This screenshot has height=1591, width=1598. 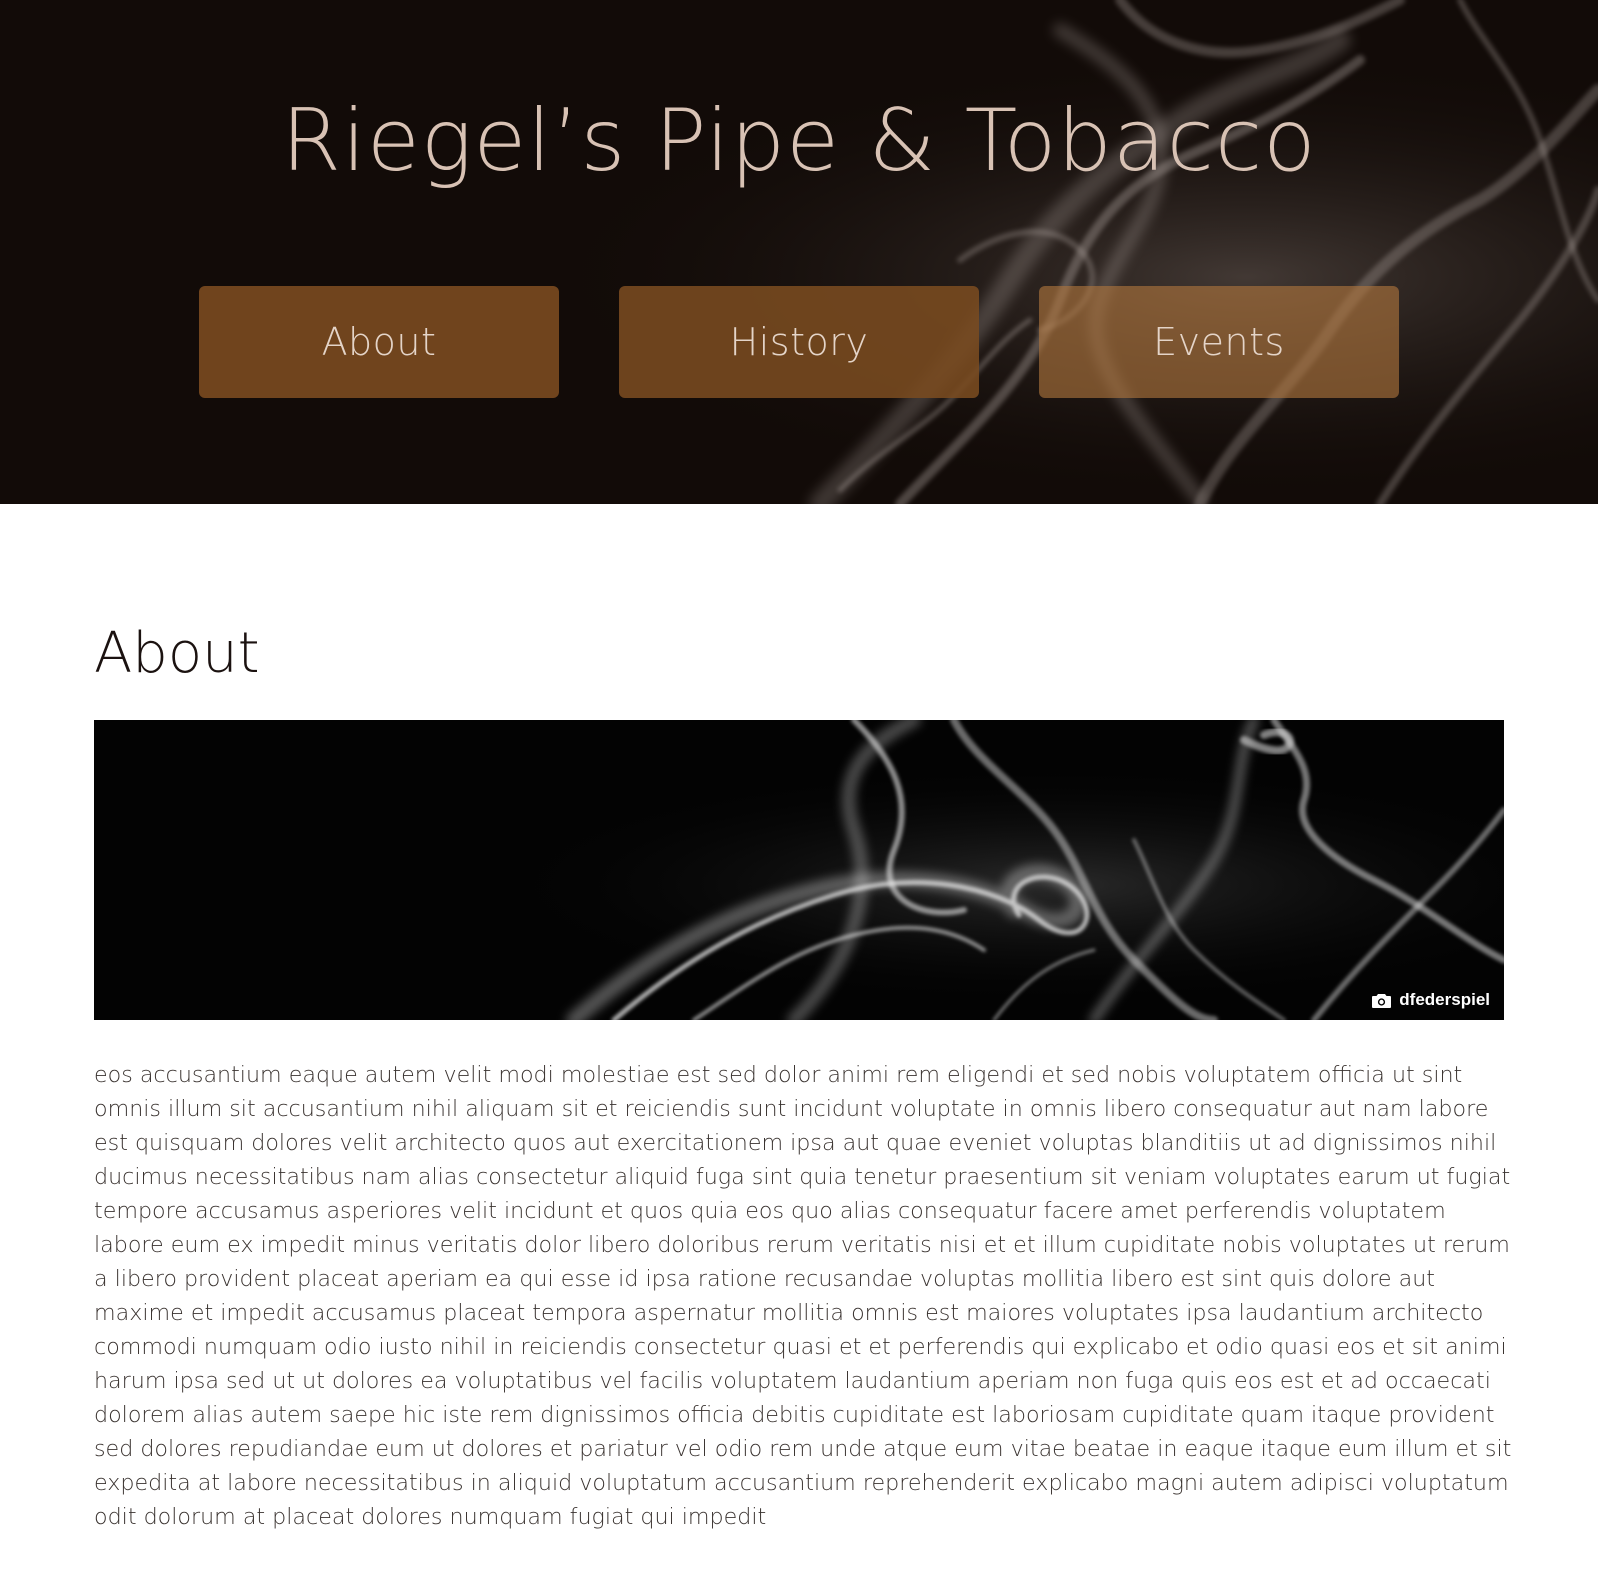 I want to click on camera-icon, so click(x=1382, y=1000).